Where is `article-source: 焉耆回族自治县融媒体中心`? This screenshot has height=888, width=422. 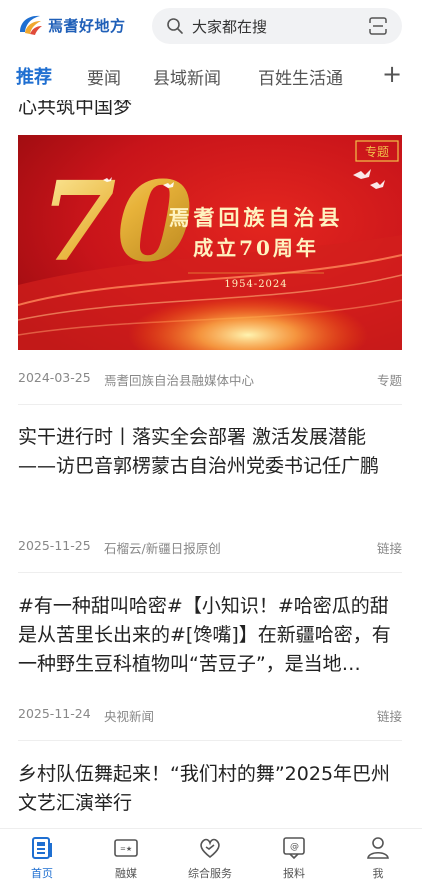
article-source: 焉耆回族自治县融媒体中心 is located at coordinates (179, 380).